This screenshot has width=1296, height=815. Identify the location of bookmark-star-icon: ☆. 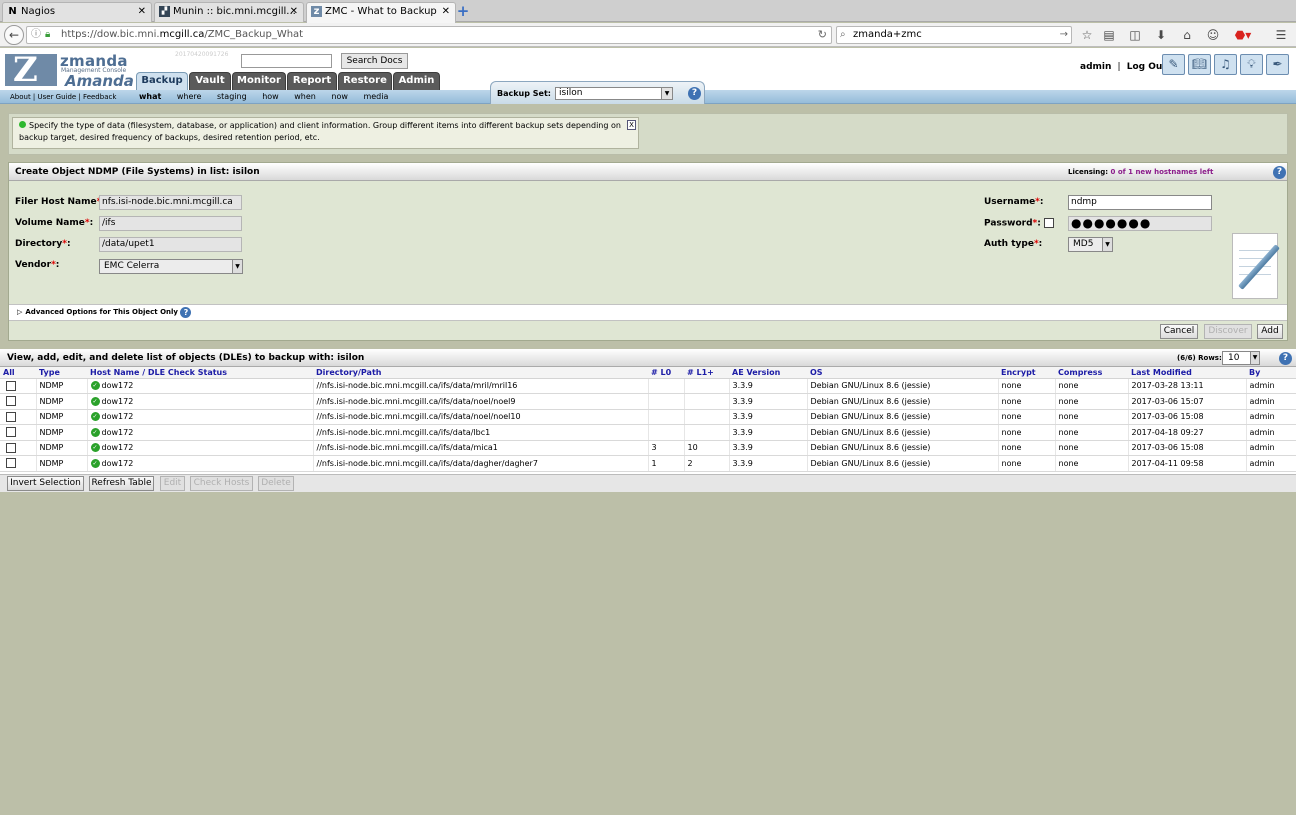
(1087, 35).